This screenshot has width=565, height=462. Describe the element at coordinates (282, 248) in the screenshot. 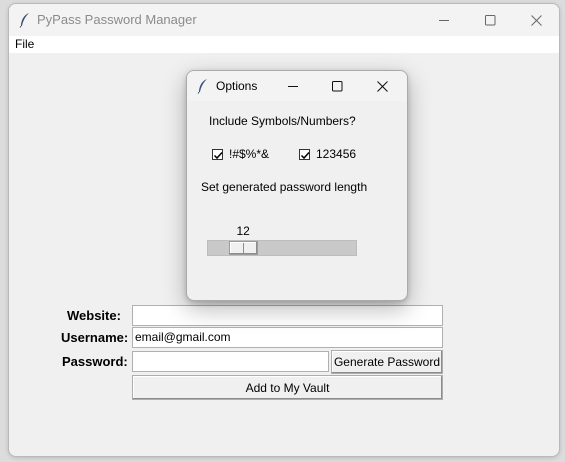

I see `length-scale` at that location.